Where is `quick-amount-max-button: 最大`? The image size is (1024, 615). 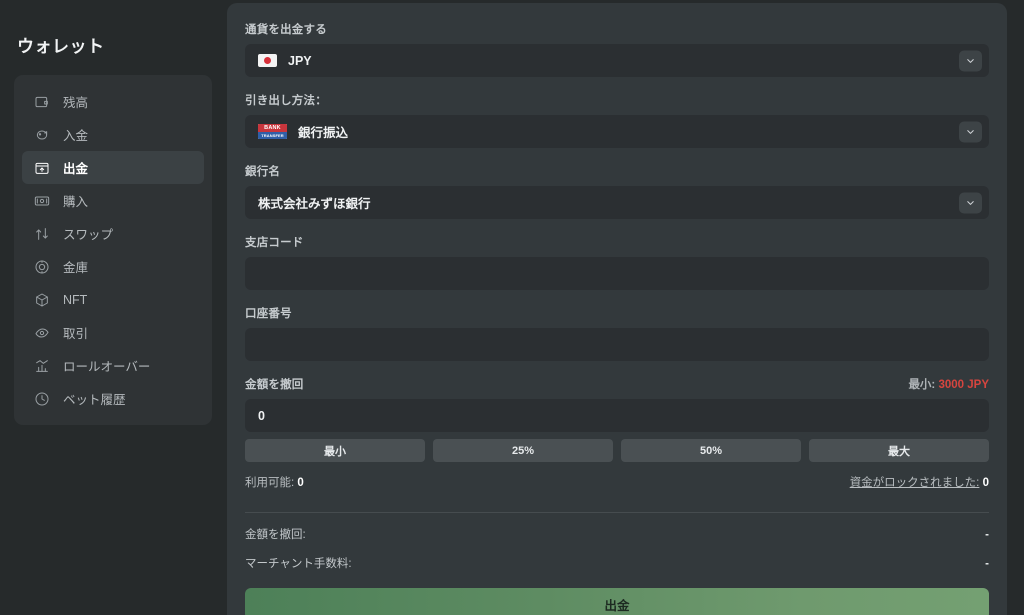
quick-amount-max-button: 最大 is located at coordinates (899, 450).